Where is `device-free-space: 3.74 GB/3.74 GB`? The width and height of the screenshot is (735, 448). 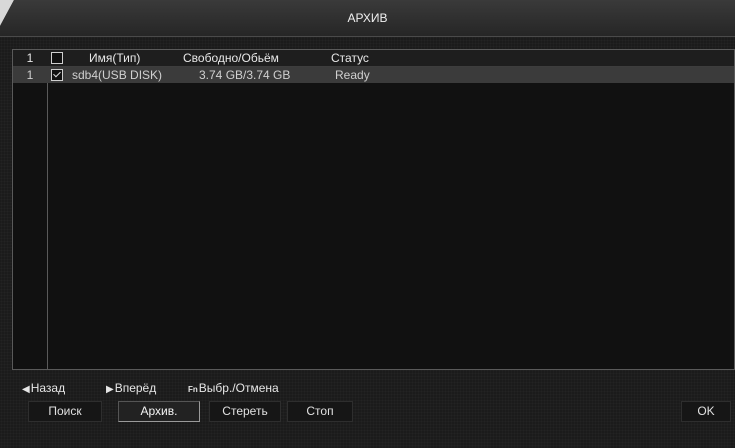
device-free-space: 3.74 GB/3.74 GB is located at coordinates (245, 75).